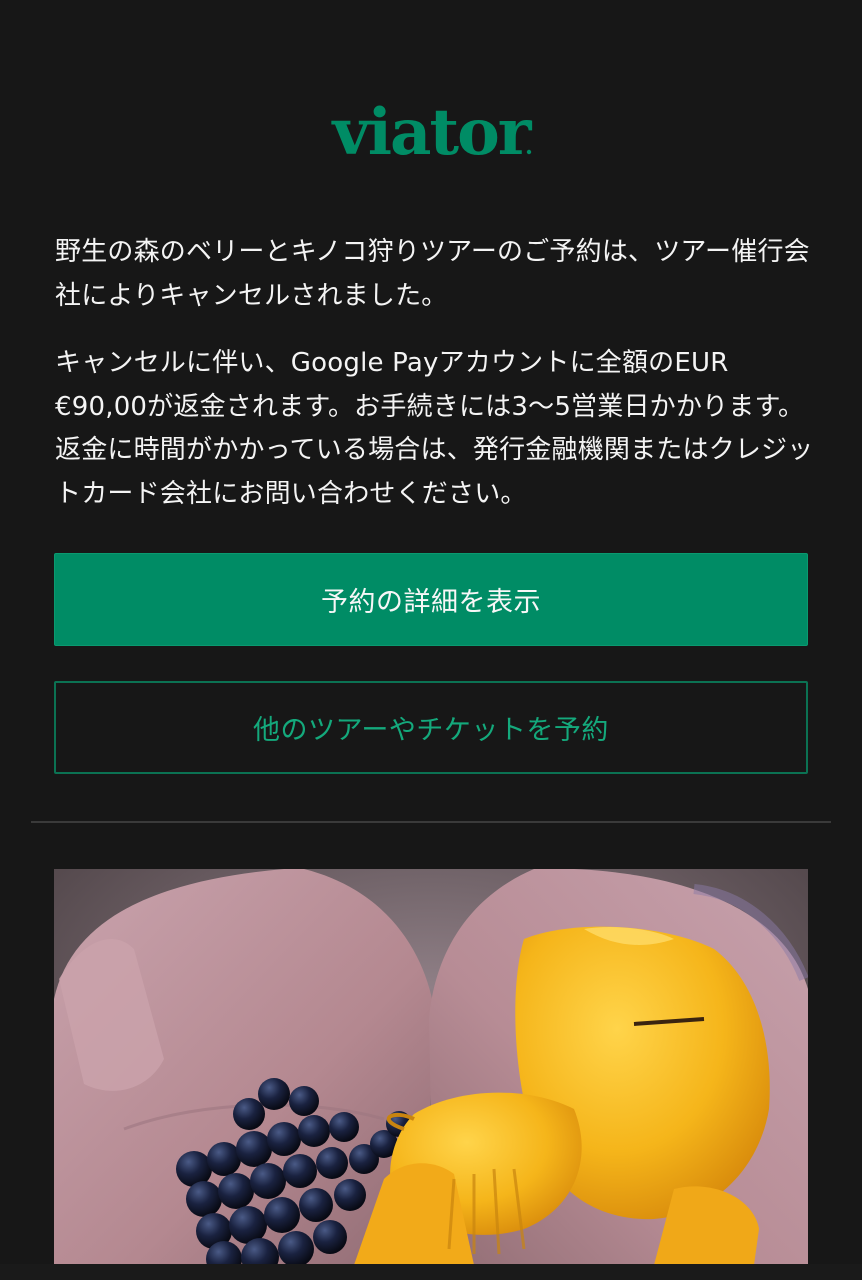  What do you see at coordinates (529, 152) in the screenshot?
I see `logo-dot` at bounding box center [529, 152].